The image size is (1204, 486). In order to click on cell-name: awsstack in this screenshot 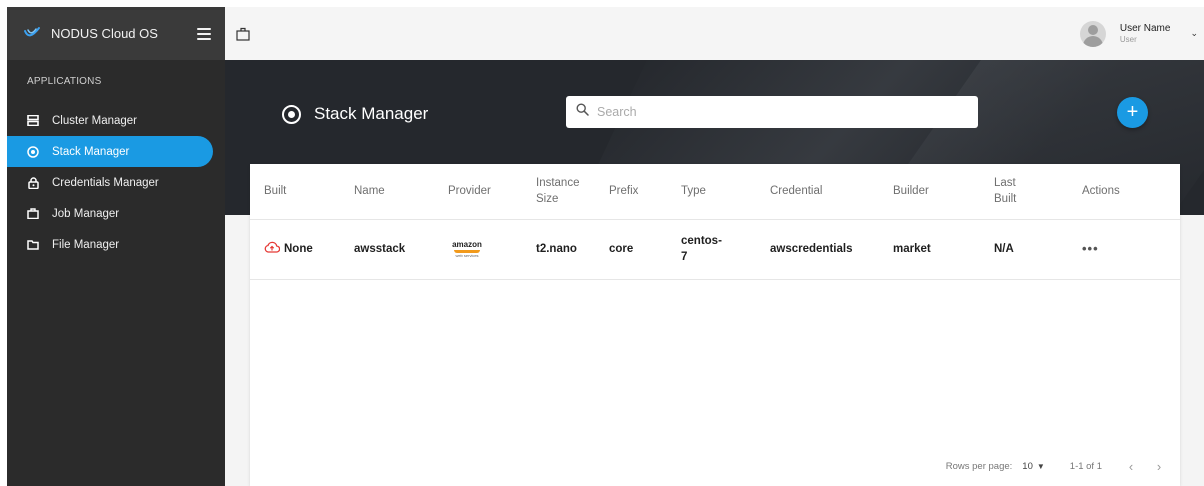, I will do `click(401, 249)`.